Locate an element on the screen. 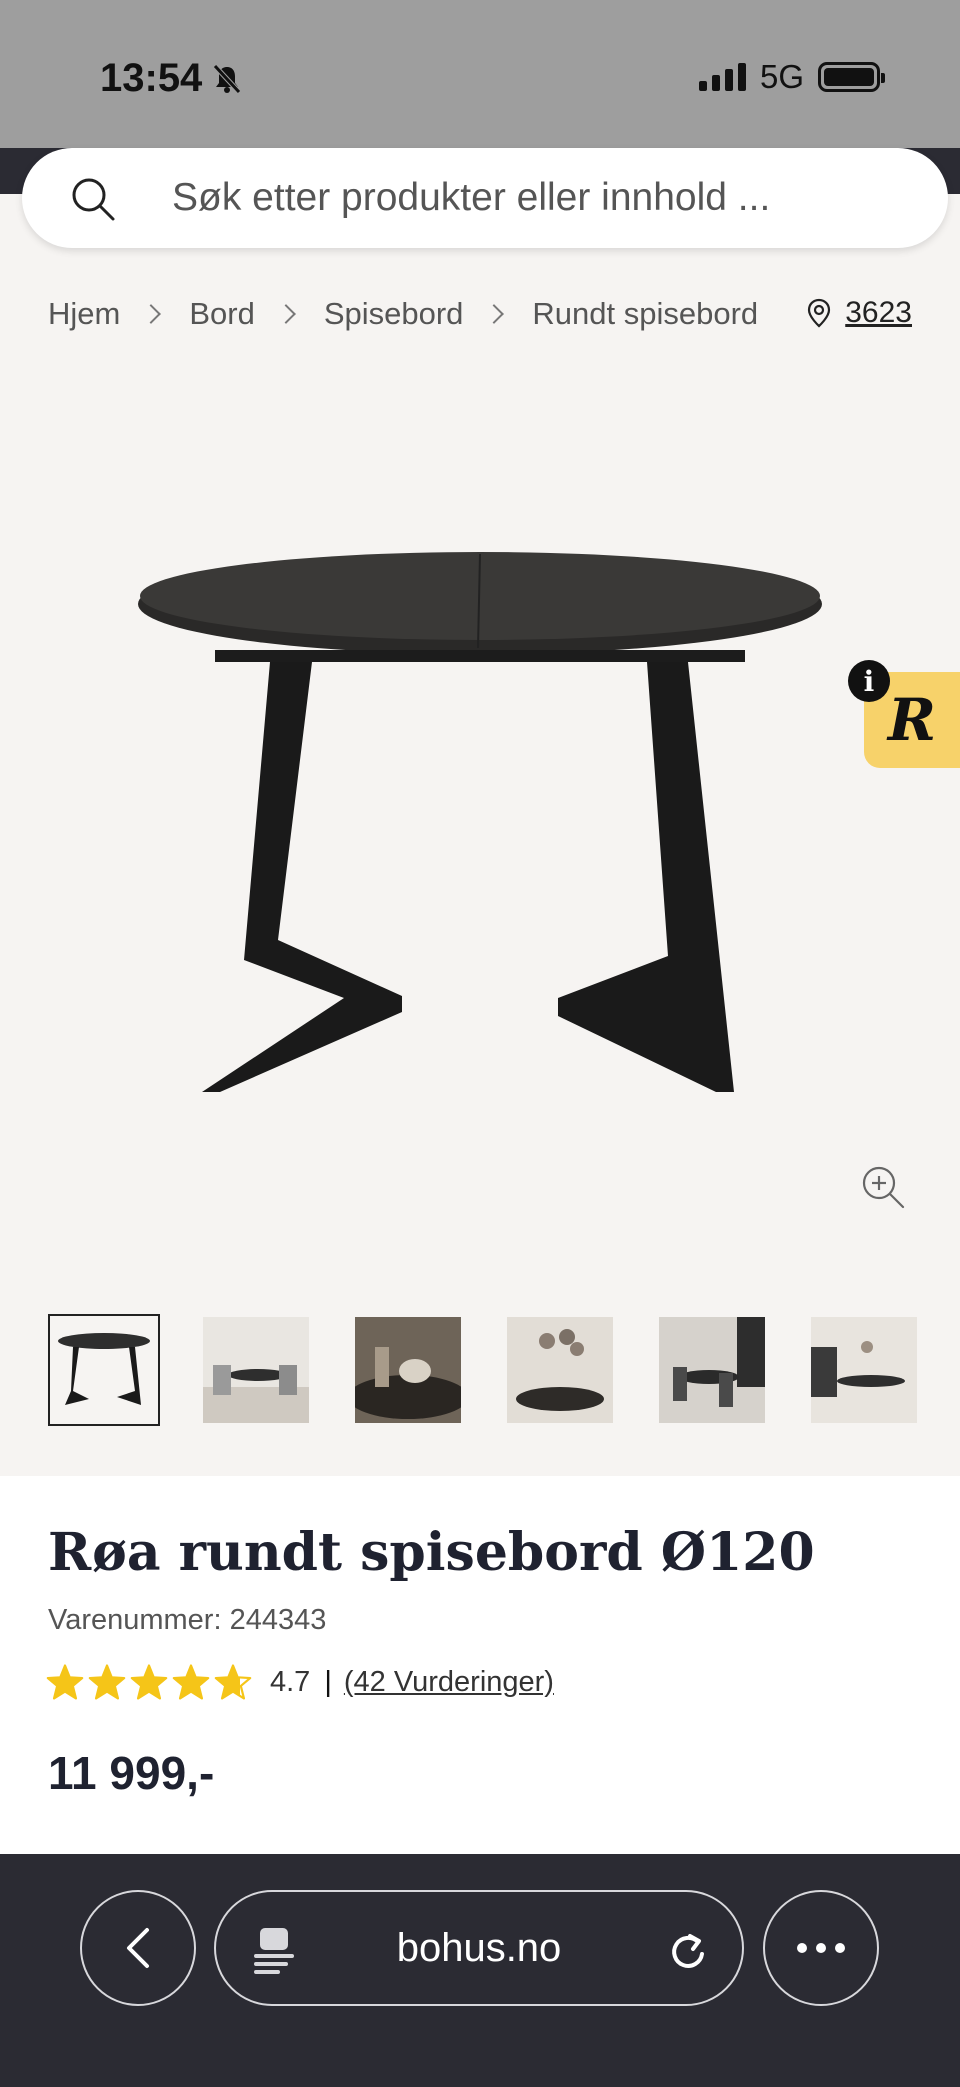  more-options-button is located at coordinates (821, 1948).